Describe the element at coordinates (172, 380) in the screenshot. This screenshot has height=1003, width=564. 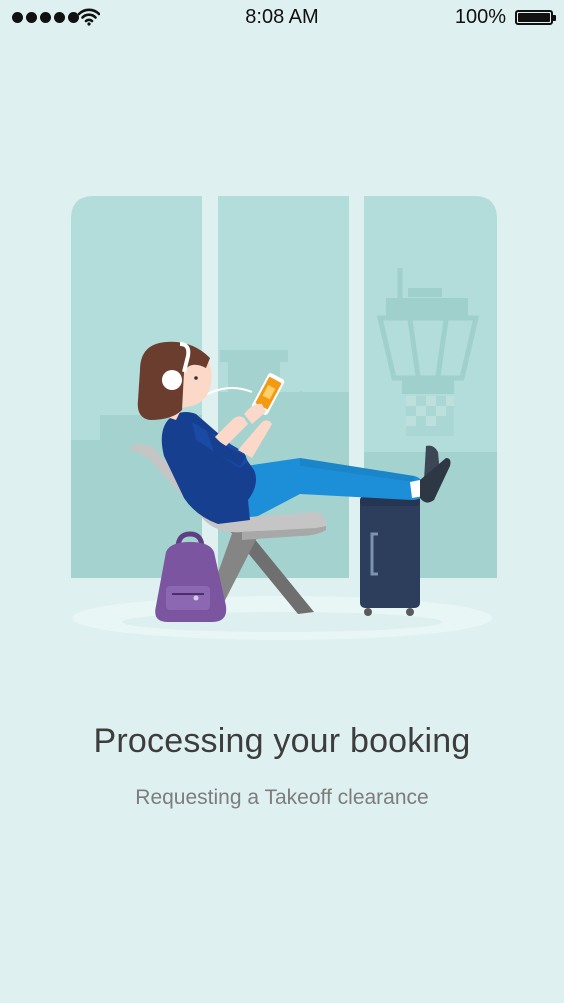
I see `headphones-icon` at that location.